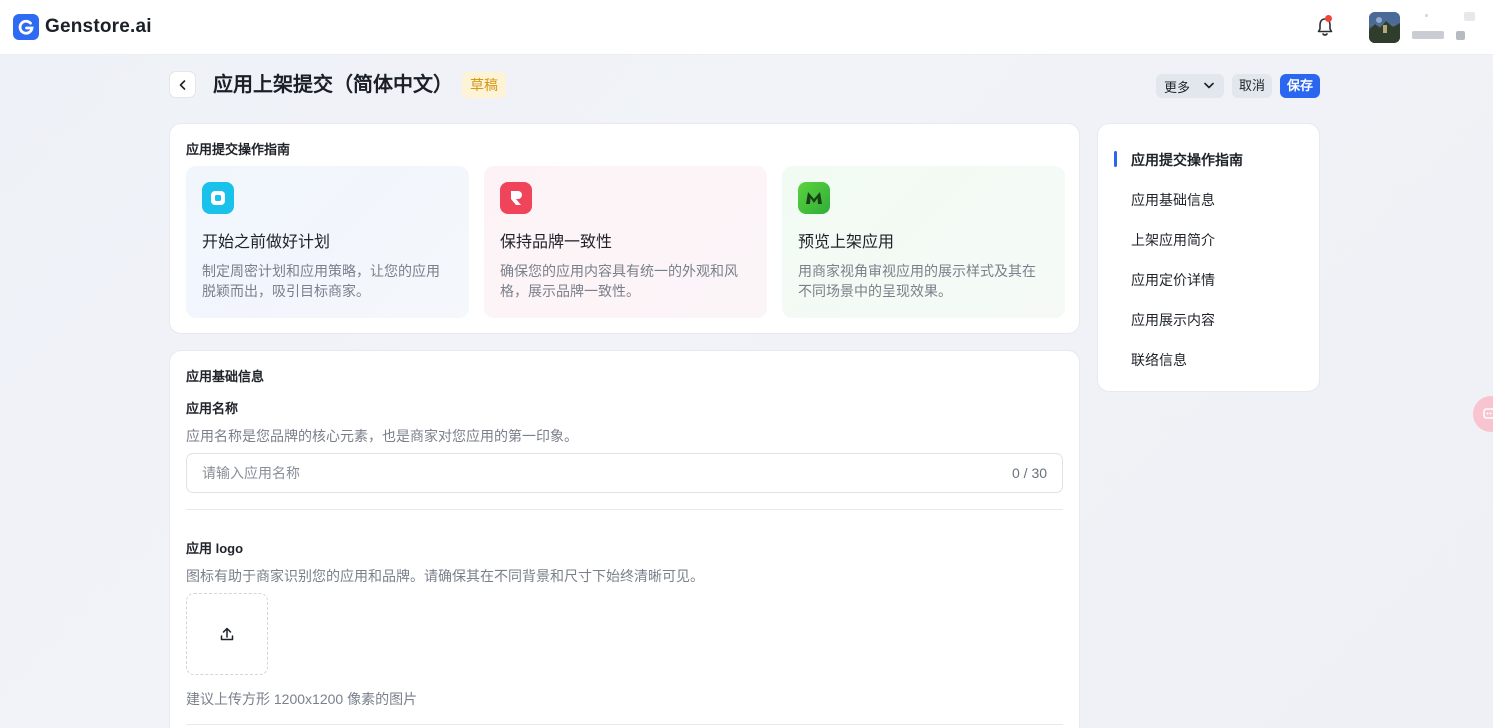  What do you see at coordinates (1488, 413) in the screenshot?
I see `assistant-icon` at bounding box center [1488, 413].